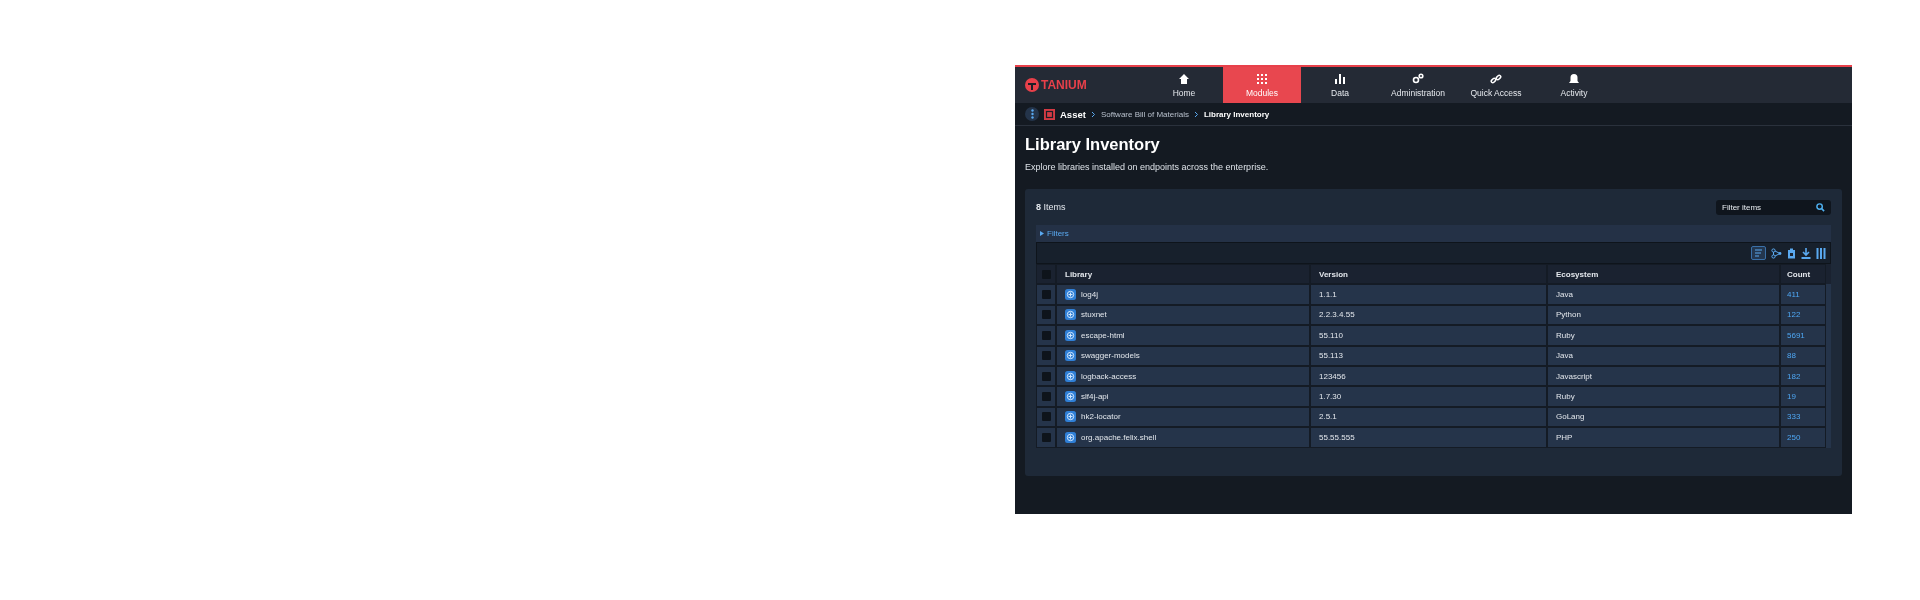 This screenshot has width=1920, height=600. What do you see at coordinates (1776, 253) in the screenshot?
I see `branch-icon` at bounding box center [1776, 253].